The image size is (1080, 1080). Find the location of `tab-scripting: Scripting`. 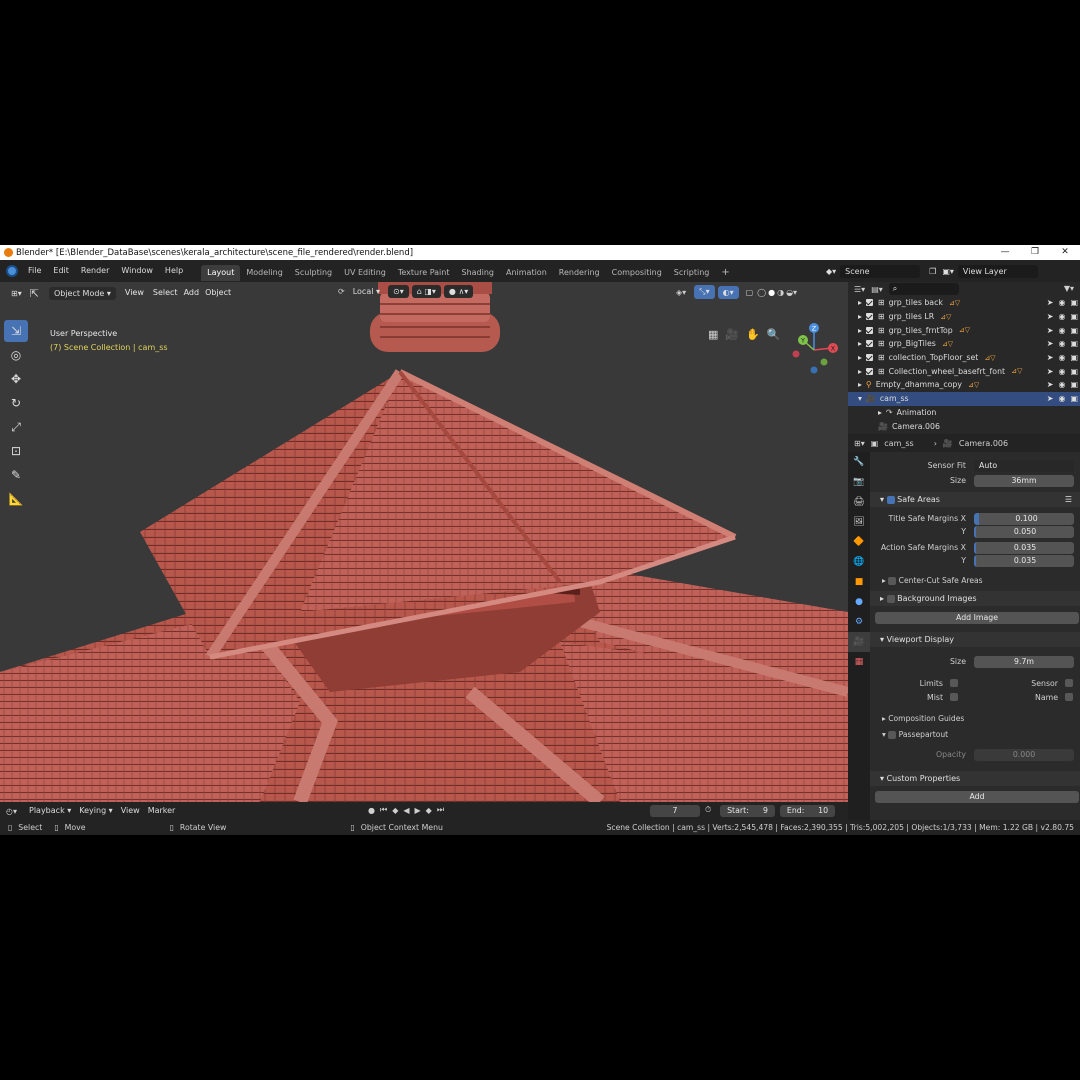

tab-scripting: Scripting is located at coordinates (692, 273).